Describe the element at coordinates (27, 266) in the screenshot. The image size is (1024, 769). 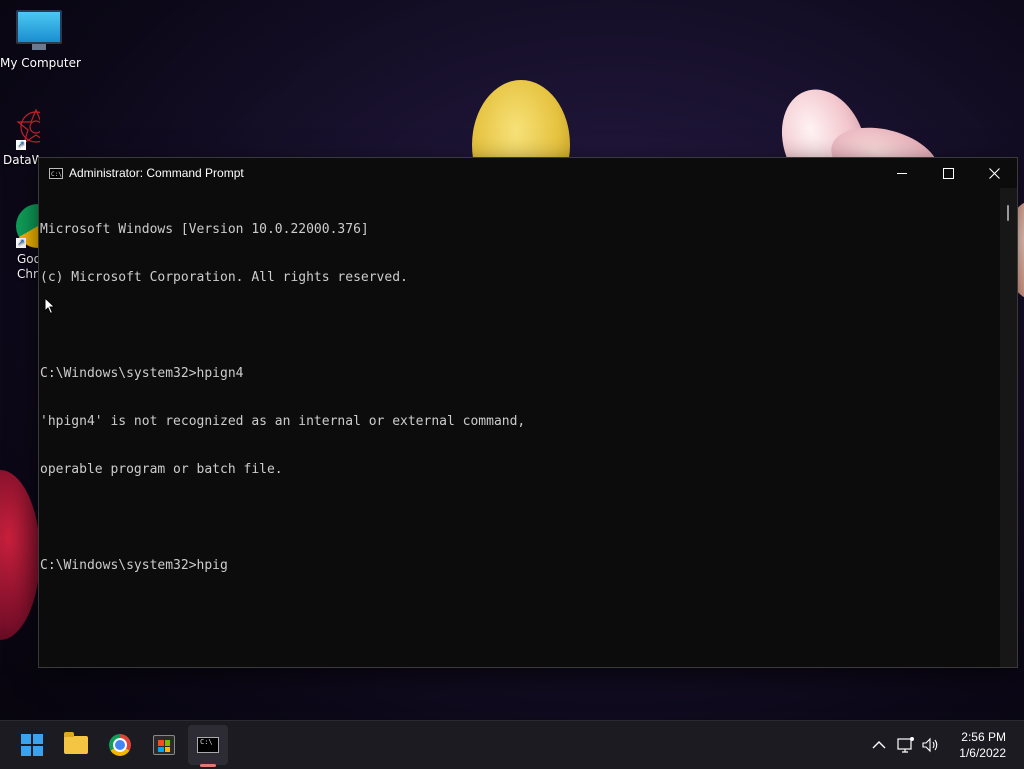
I see `desktop-icon-label: Goo Chro` at that location.